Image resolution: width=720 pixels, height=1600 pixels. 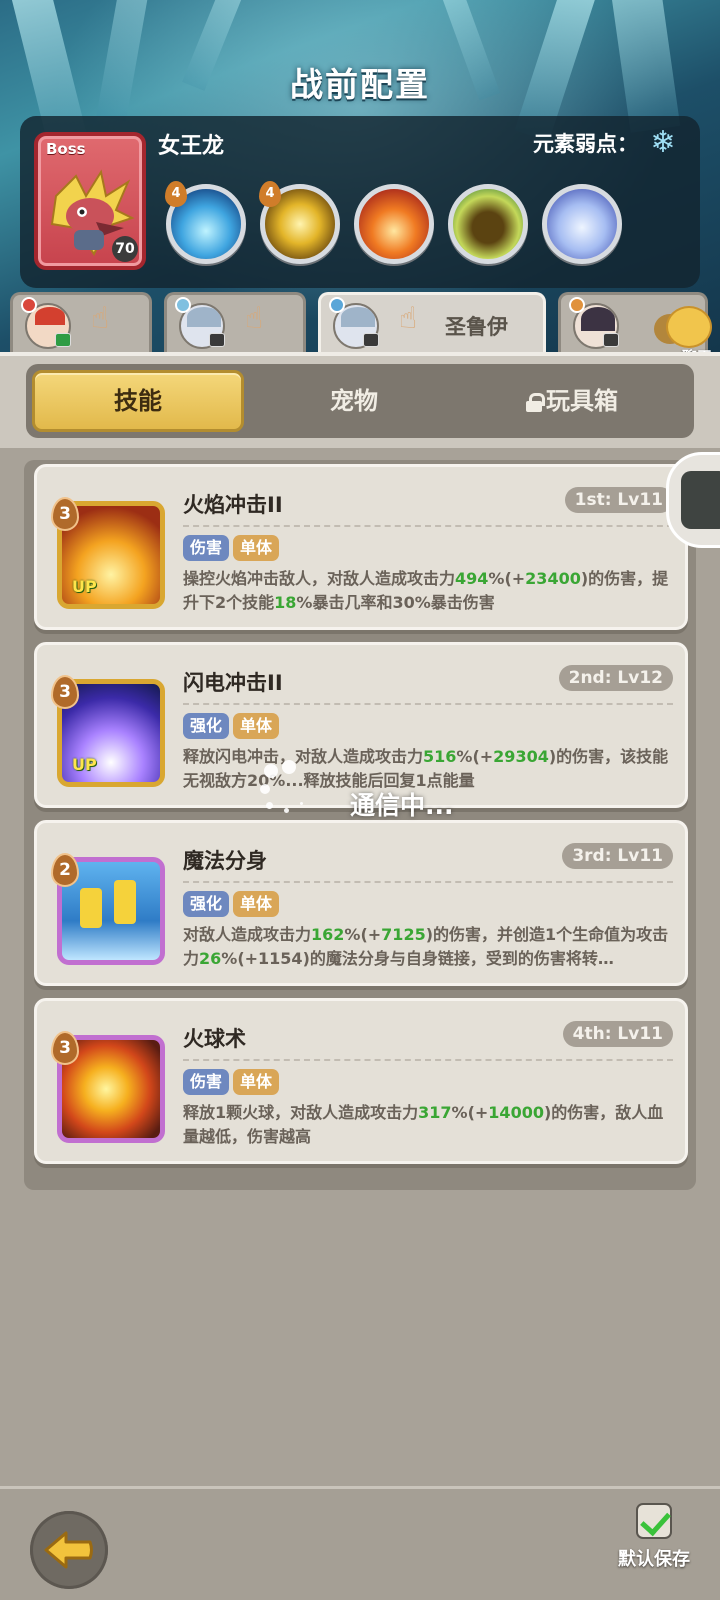 What do you see at coordinates (360, 1543) in the screenshot?
I see `bottom-bar: 默认保存` at bounding box center [360, 1543].